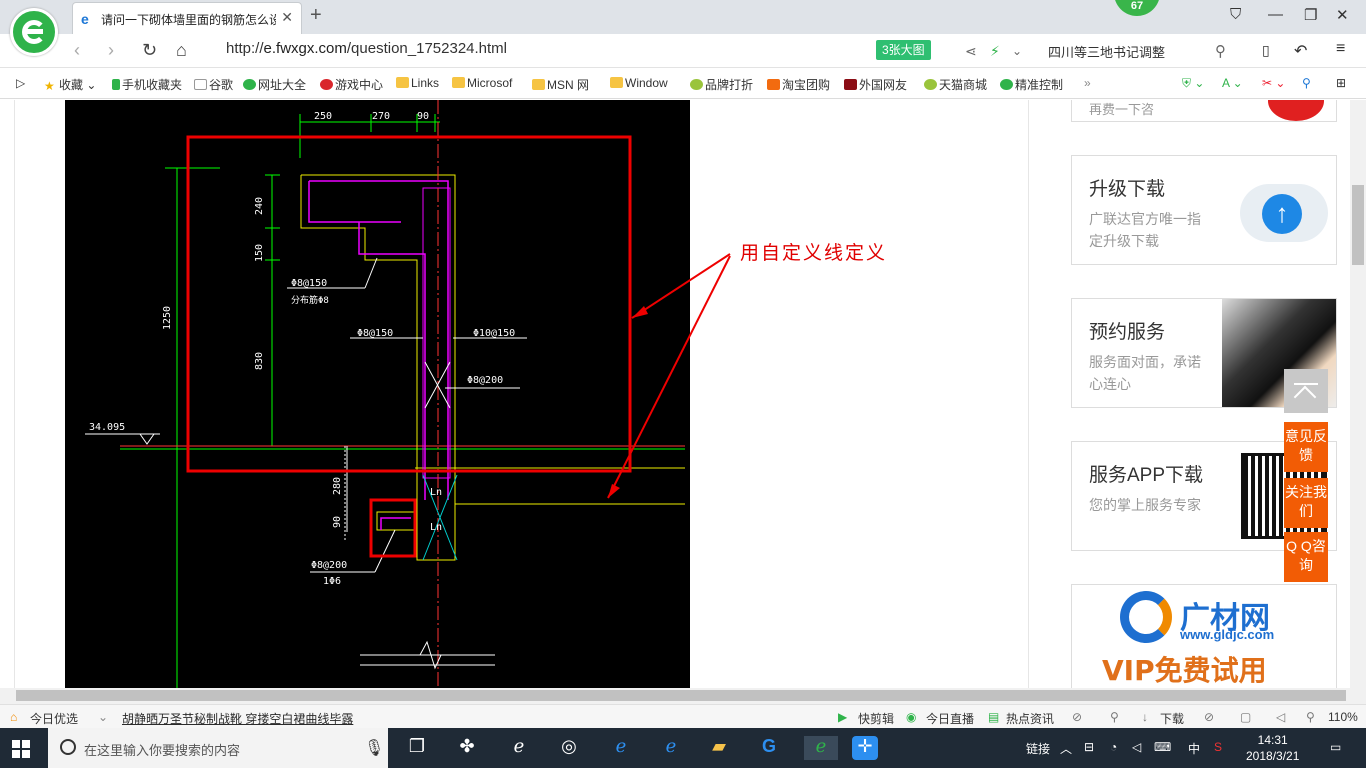 The width and height of the screenshot is (1366, 768). Describe the element at coordinates (719, 748) in the screenshot. I see `file-explorer-icon: ▰` at that location.